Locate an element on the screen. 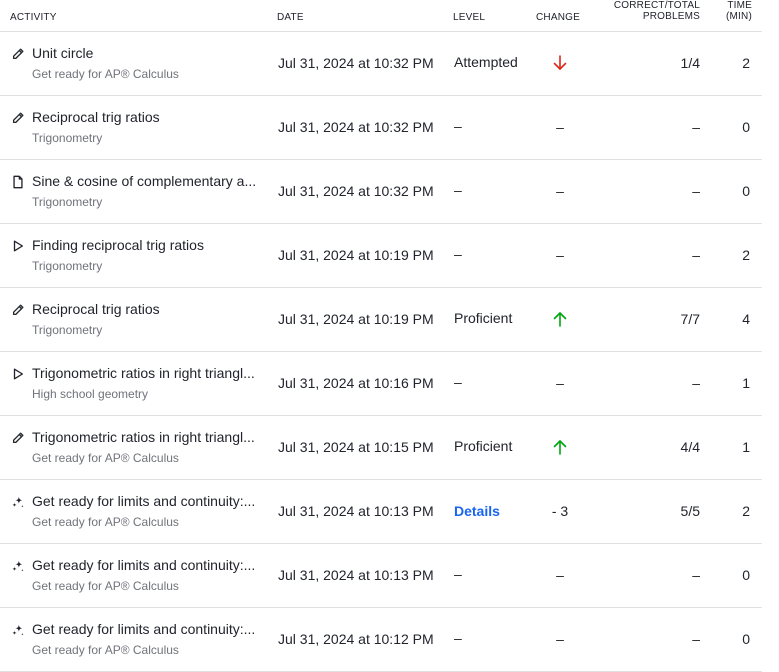 The width and height of the screenshot is (779, 672). column-header-level: LEVEL is located at coordinates (469, 17).